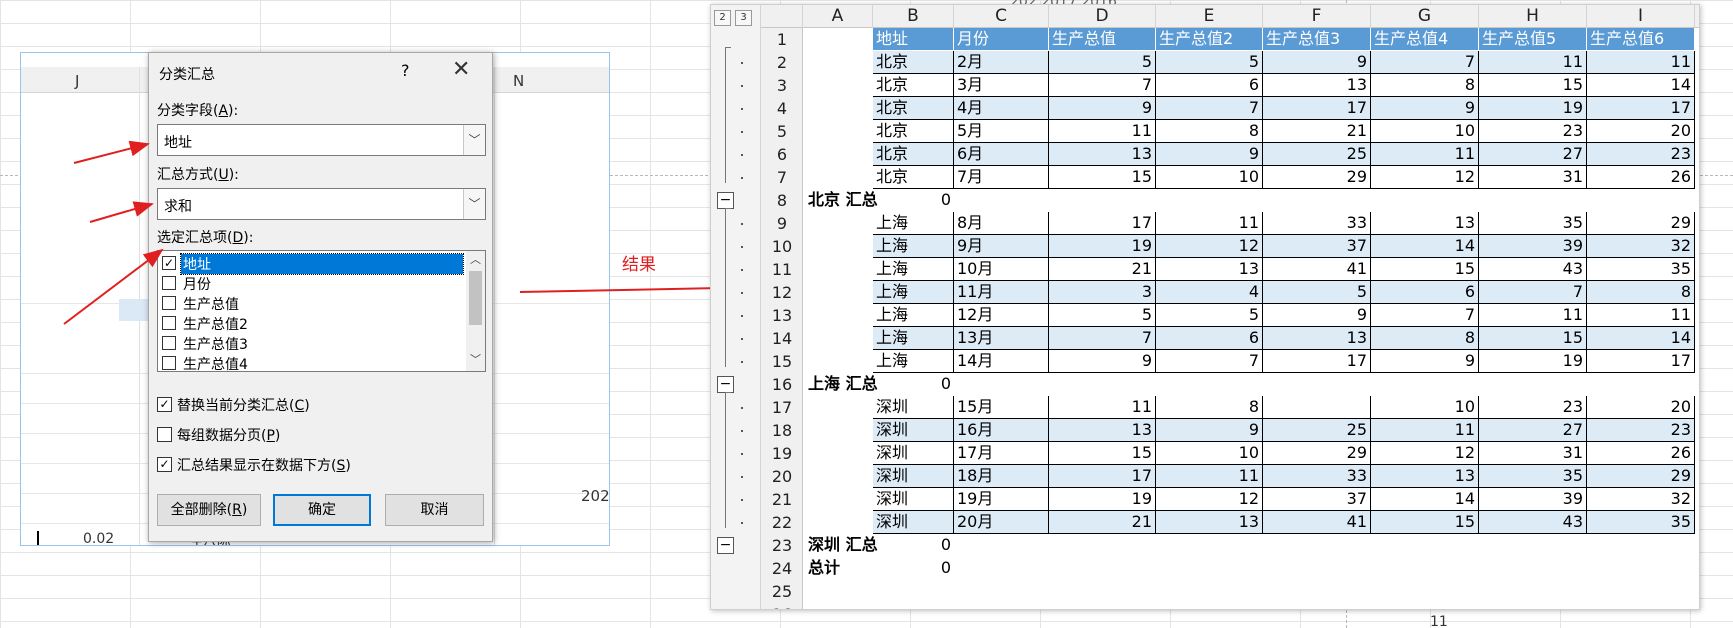  Describe the element at coordinates (1641, 269) in the screenshot. I see `table-cell: 35` at that location.